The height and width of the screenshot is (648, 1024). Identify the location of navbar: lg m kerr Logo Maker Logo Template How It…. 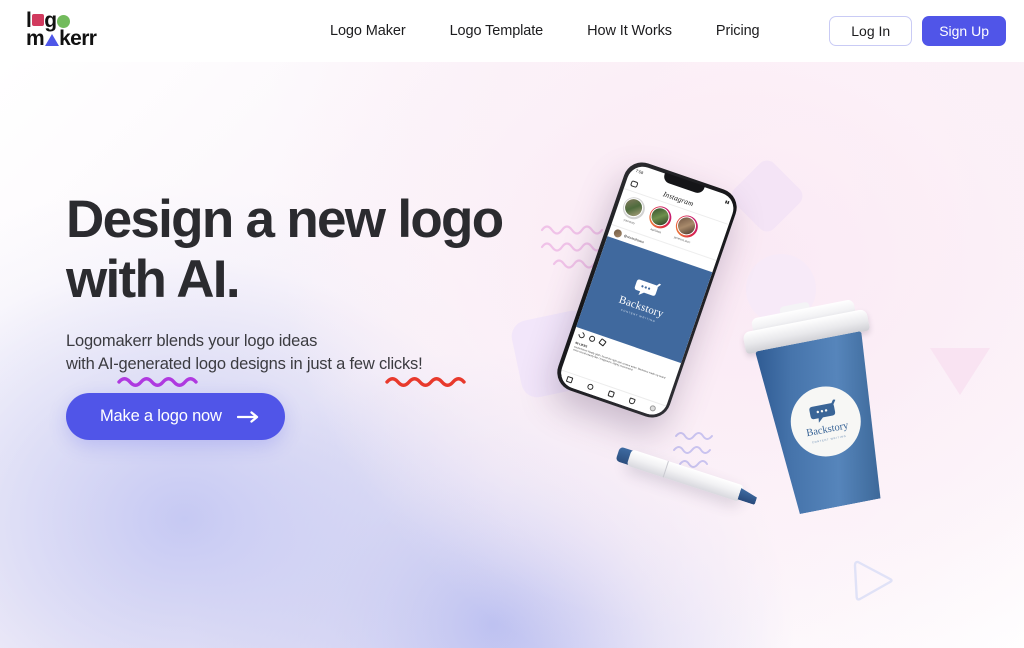
(512, 31).